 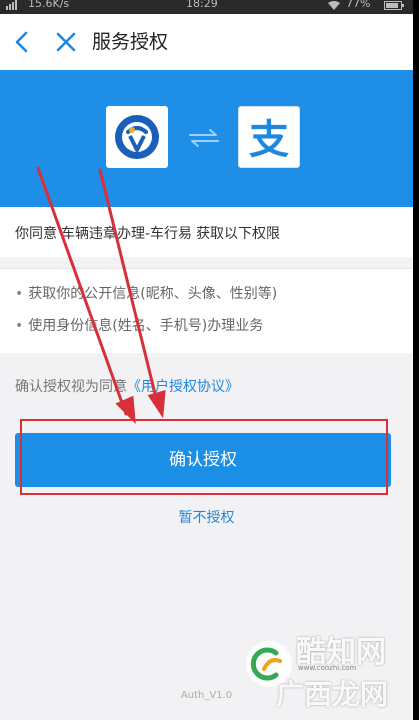 I want to click on consent-prefix: 你同意, so click(x=36, y=234).